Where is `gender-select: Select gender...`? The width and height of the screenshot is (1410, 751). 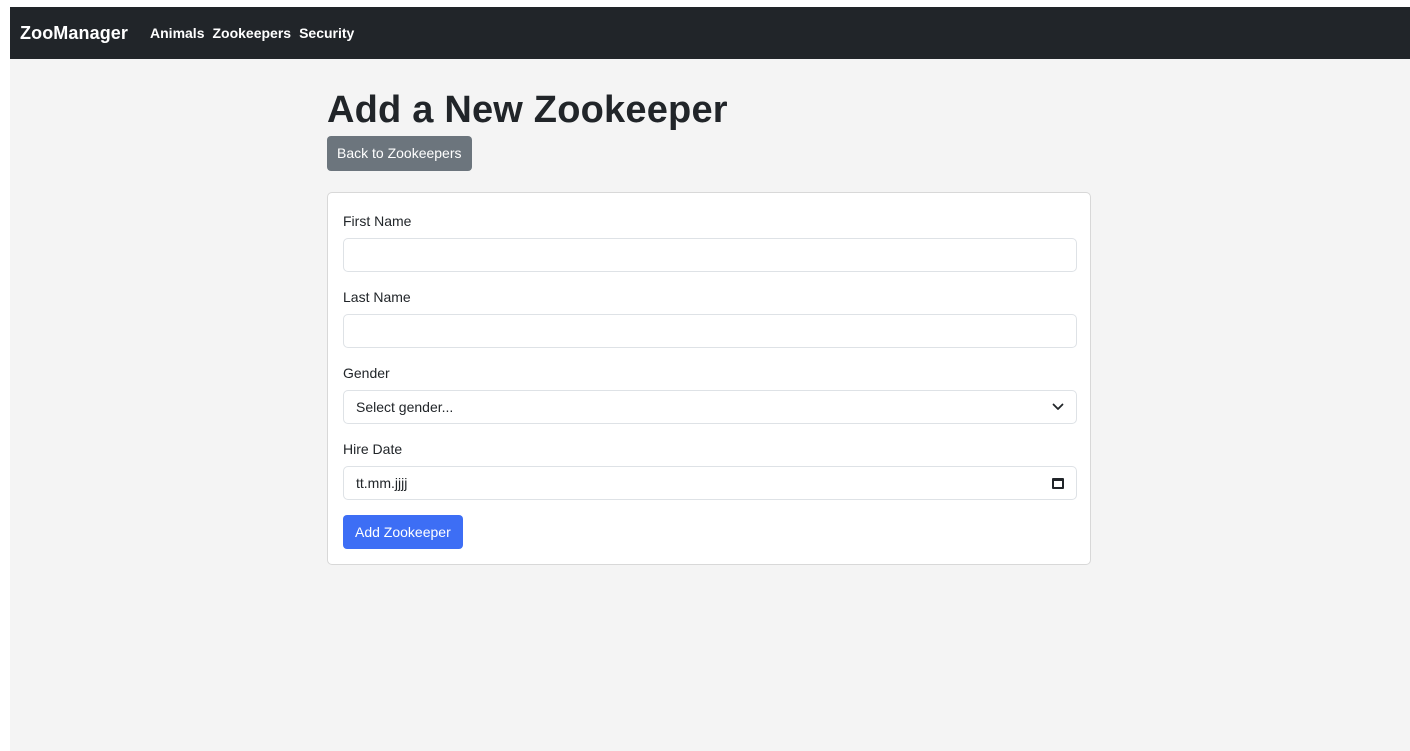 gender-select: Select gender... is located at coordinates (710, 407).